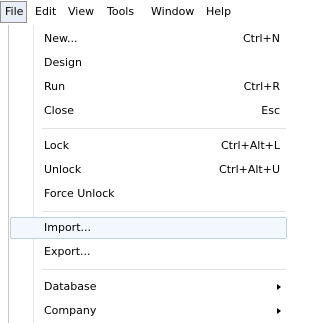 The width and height of the screenshot is (320, 323). What do you see at coordinates (70, 310) in the screenshot?
I see `menu-item-label: Company` at bounding box center [70, 310].